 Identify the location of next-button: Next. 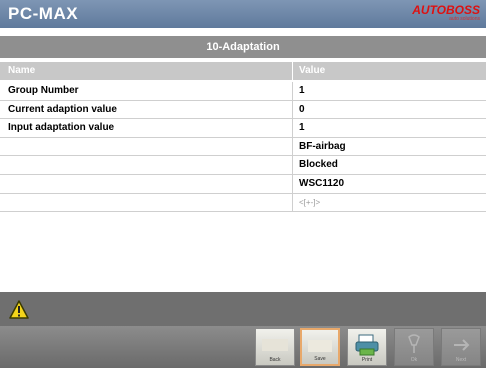
(461, 347).